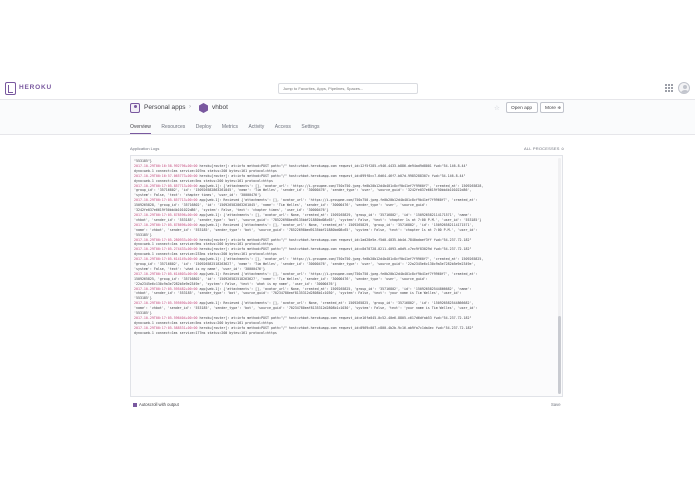  I want to click on autoscroll-toggle: Autoscroll with output, so click(156, 404).